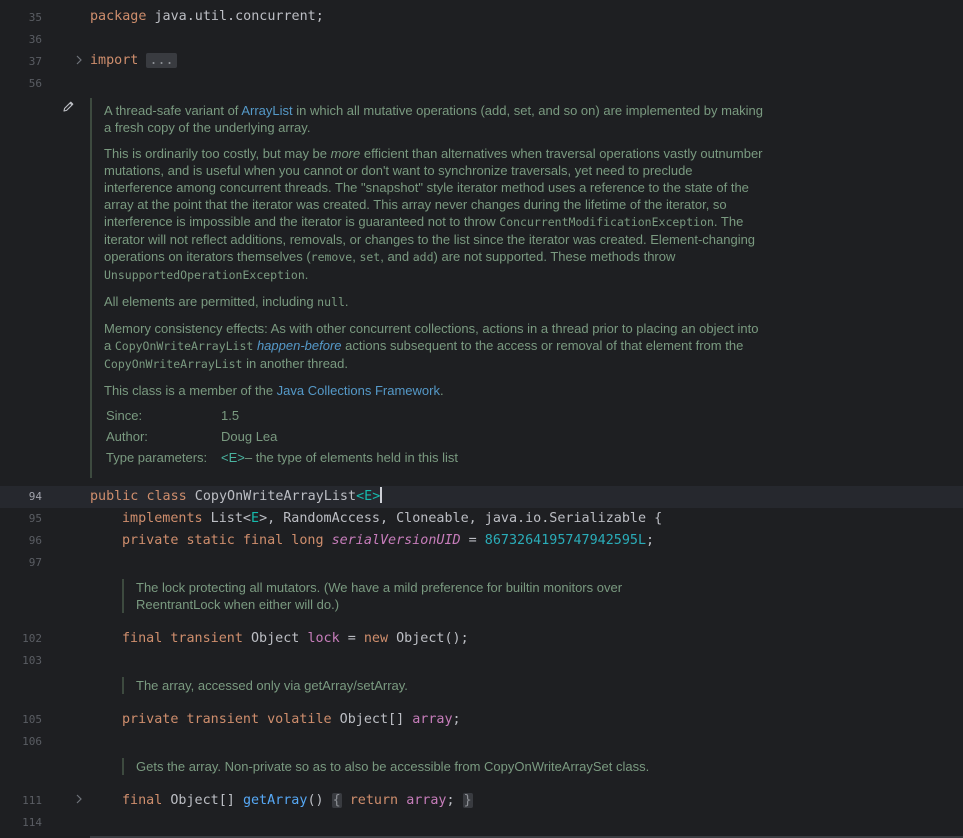  Describe the element at coordinates (32, 800) in the screenshot. I see `line-number: 111` at that location.